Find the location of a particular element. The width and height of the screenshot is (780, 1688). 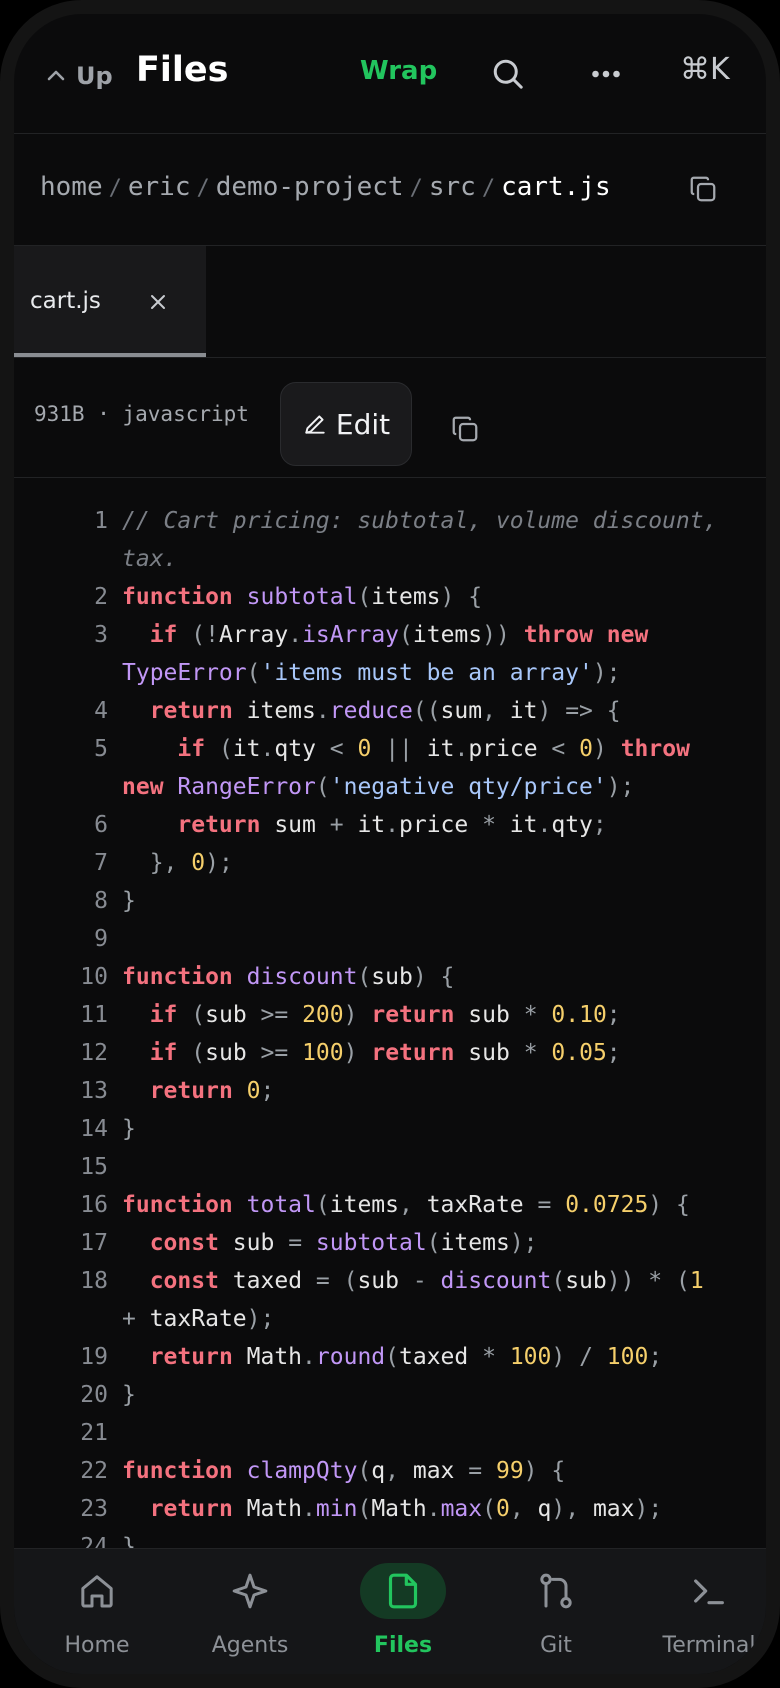

code-line: 22 function clampQty(q, max = 99) { is located at coordinates (371, 1471).